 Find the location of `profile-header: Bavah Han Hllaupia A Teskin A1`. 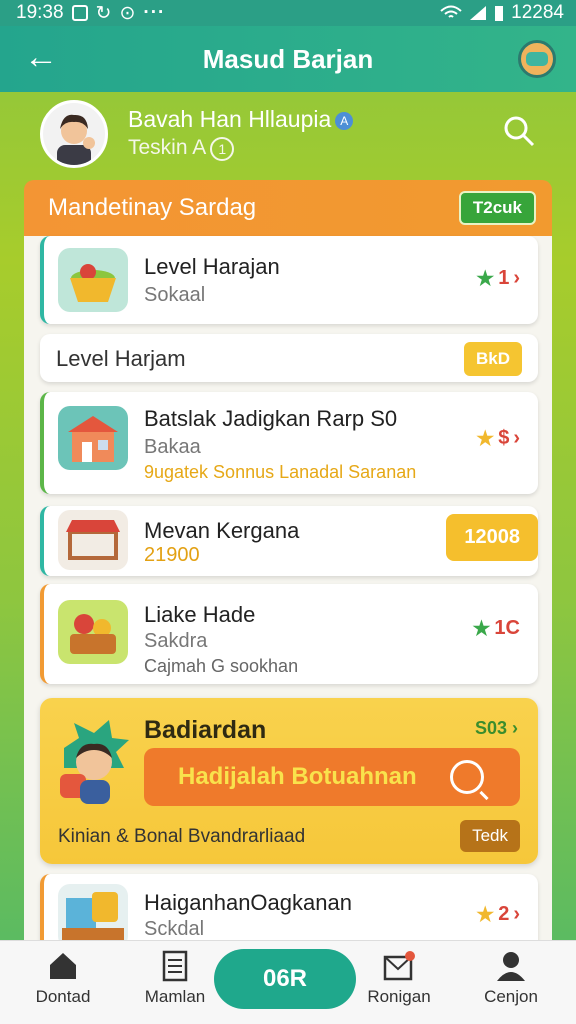

profile-header: Bavah Han Hllaupia A Teskin A1 is located at coordinates (288, 134).